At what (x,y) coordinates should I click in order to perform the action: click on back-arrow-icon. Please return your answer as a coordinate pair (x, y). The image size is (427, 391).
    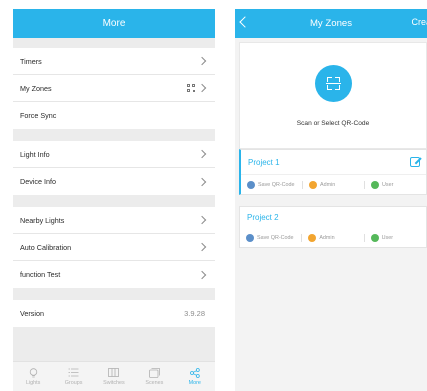
    Looking at the image, I should click on (245, 22).